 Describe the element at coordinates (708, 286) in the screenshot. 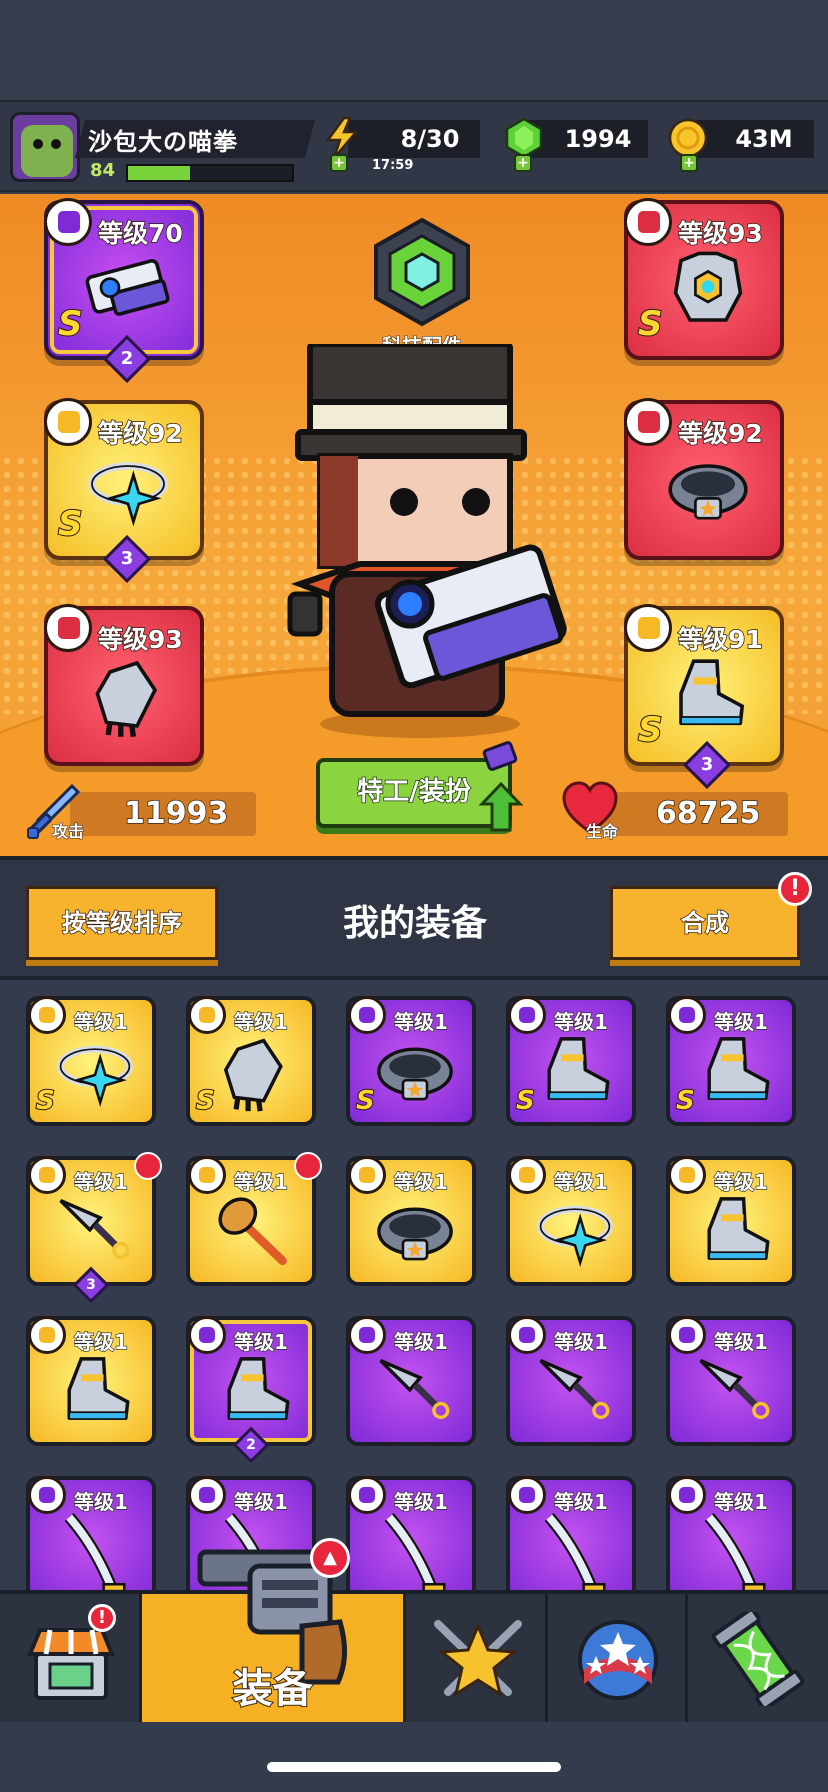

I see `armor-icon` at that location.